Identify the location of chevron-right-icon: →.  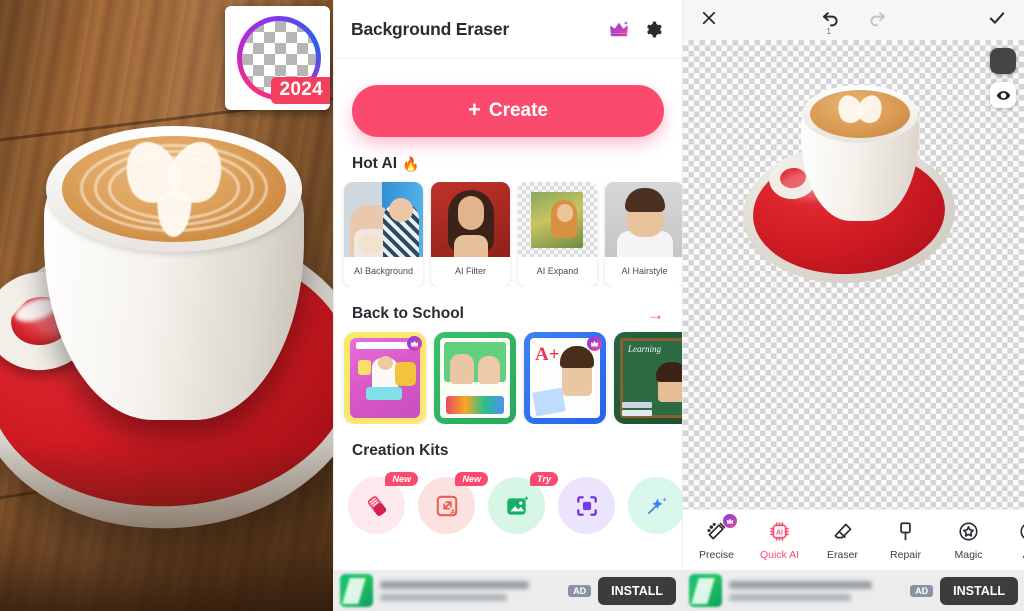
(655, 314).